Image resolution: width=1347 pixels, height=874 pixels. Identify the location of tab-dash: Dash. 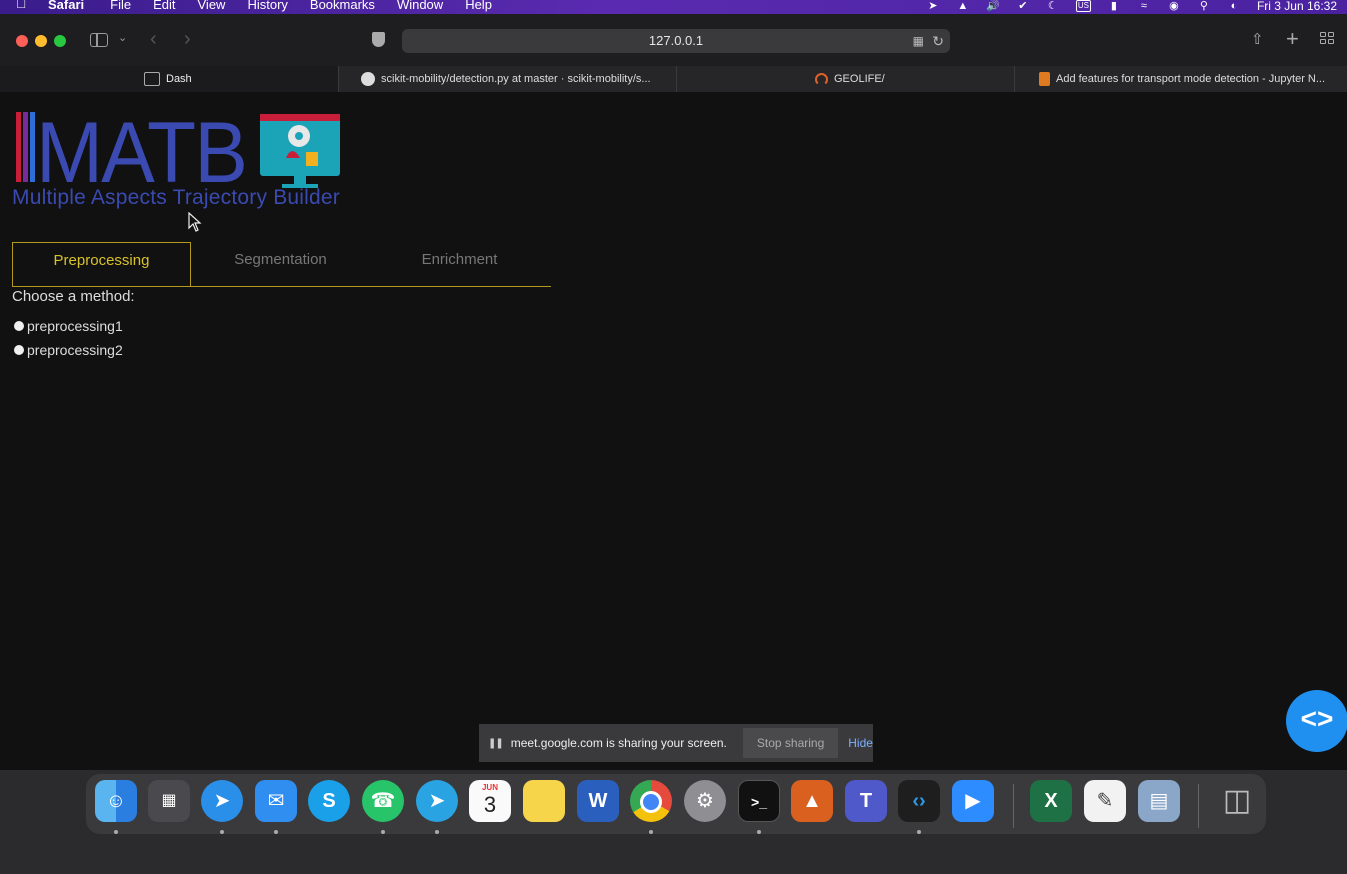
(169, 79).